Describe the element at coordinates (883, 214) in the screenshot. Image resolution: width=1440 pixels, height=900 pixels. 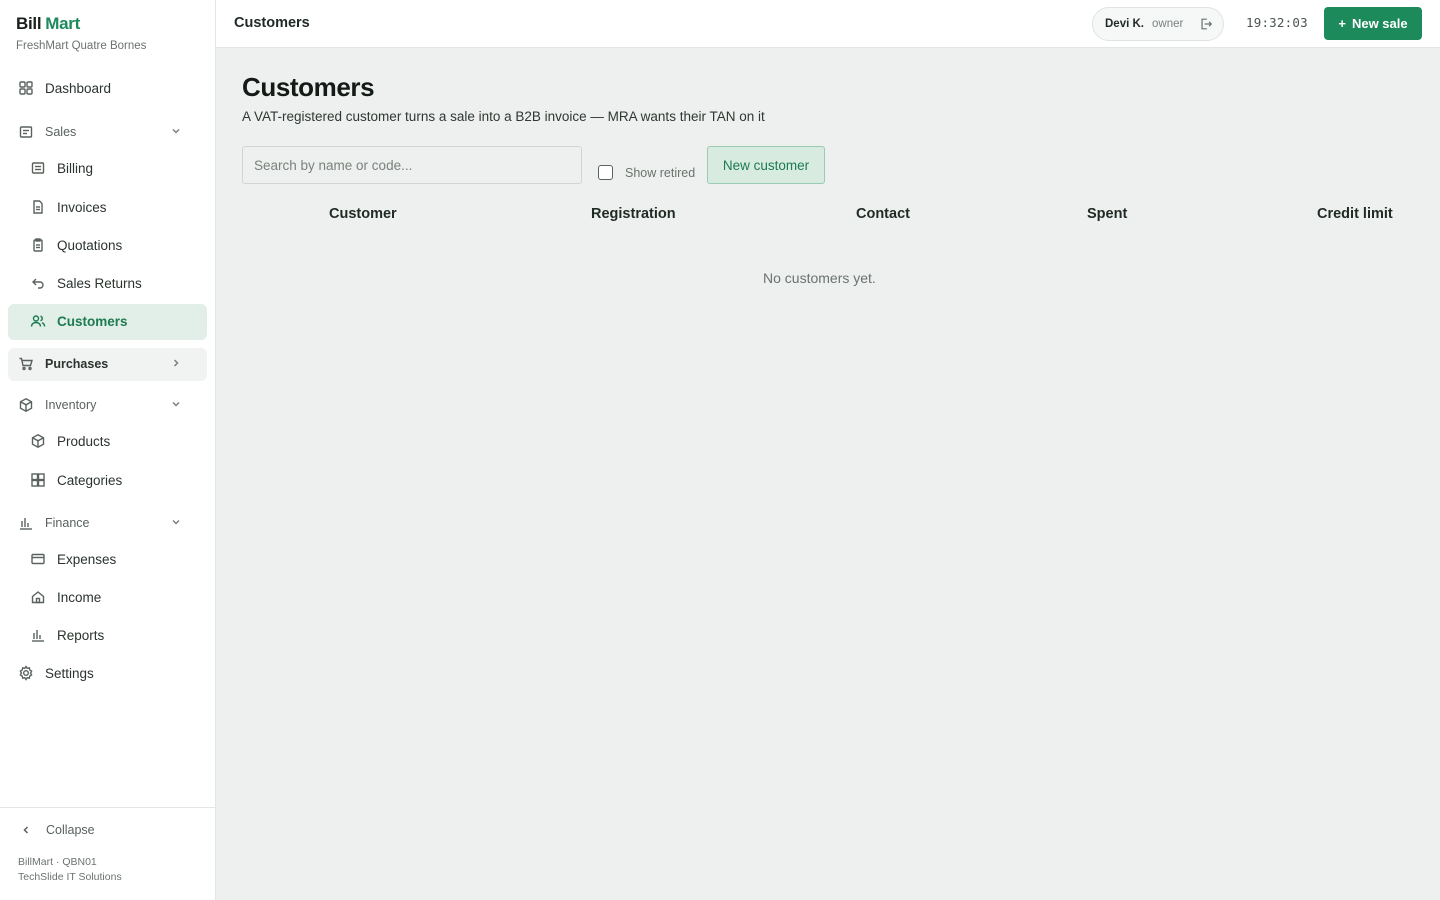
I see `column-header-contact: Contact` at that location.